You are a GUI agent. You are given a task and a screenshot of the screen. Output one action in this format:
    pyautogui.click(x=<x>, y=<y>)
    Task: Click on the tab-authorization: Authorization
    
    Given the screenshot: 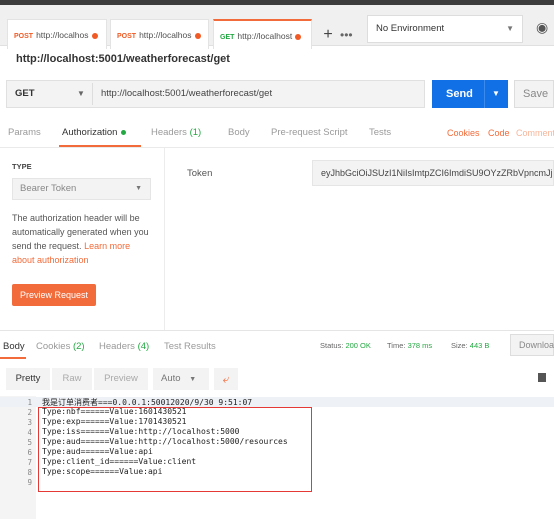 What is the action you would take?
    pyautogui.click(x=94, y=132)
    